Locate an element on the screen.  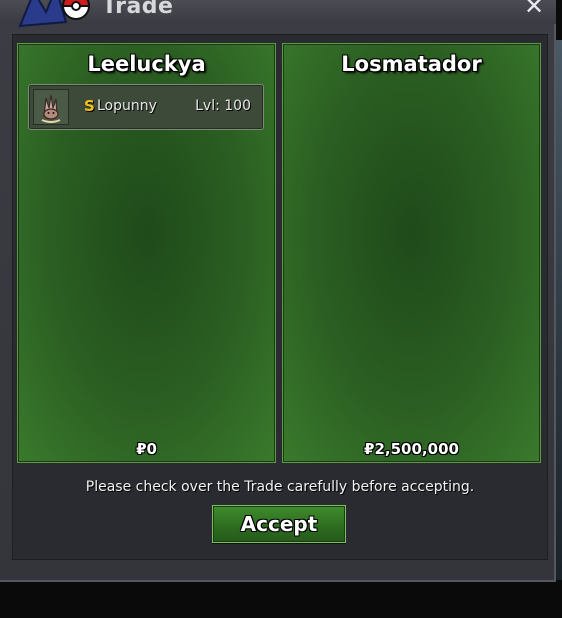
background-edge is located at coordinates (559, 310).